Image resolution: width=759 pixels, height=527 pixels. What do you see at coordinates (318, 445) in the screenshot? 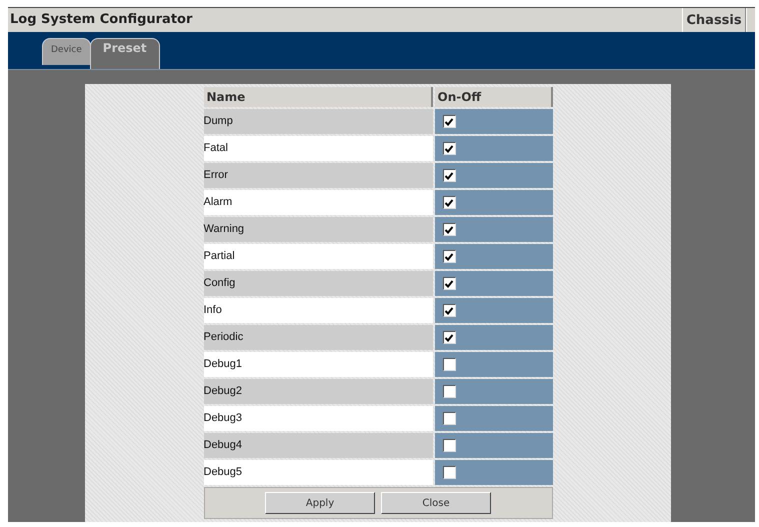
I see `table-cell: Debug4` at bounding box center [318, 445].